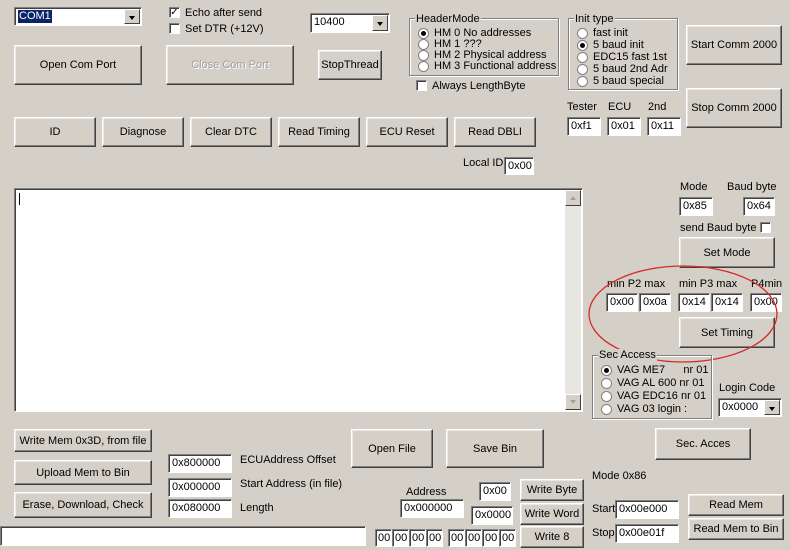 The image size is (790, 550). What do you see at coordinates (636, 284) in the screenshot?
I see `p2-label: min P2 max` at bounding box center [636, 284].